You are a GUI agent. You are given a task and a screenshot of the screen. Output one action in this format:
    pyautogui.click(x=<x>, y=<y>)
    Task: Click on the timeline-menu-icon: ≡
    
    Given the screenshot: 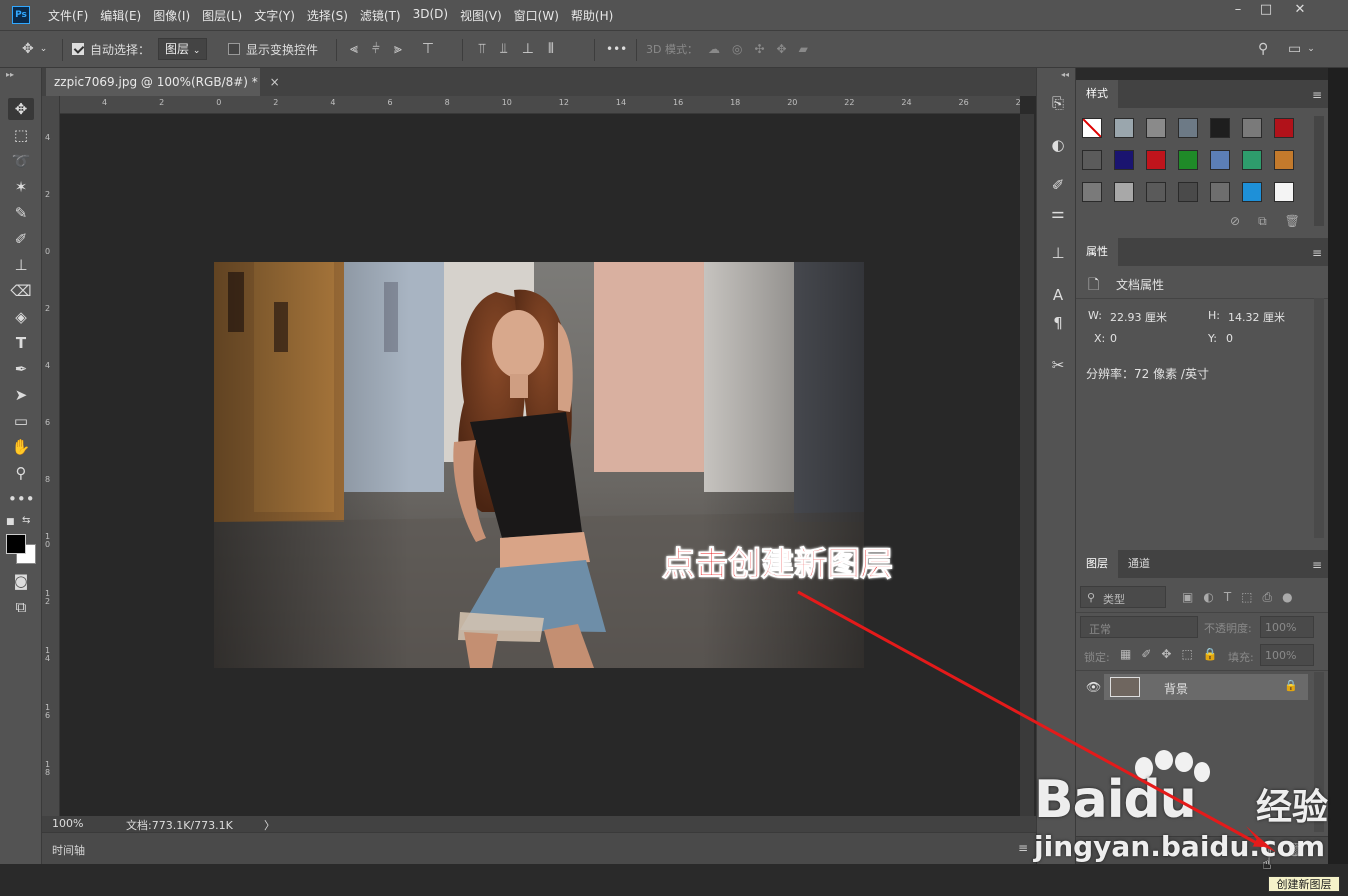 What is the action you would take?
    pyautogui.click(x=1023, y=848)
    